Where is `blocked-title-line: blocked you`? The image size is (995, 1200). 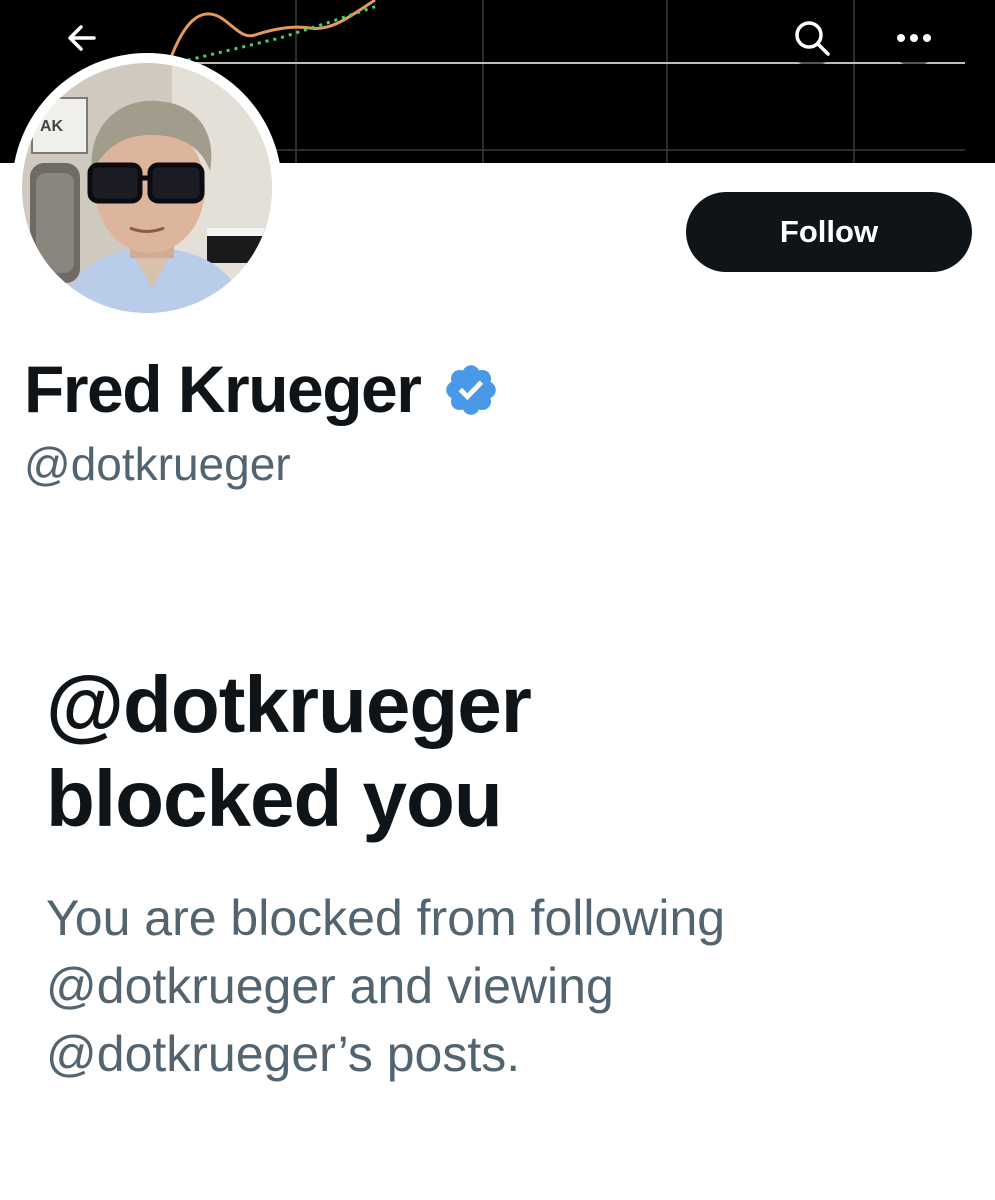 blocked-title-line: blocked you is located at coordinates (274, 798).